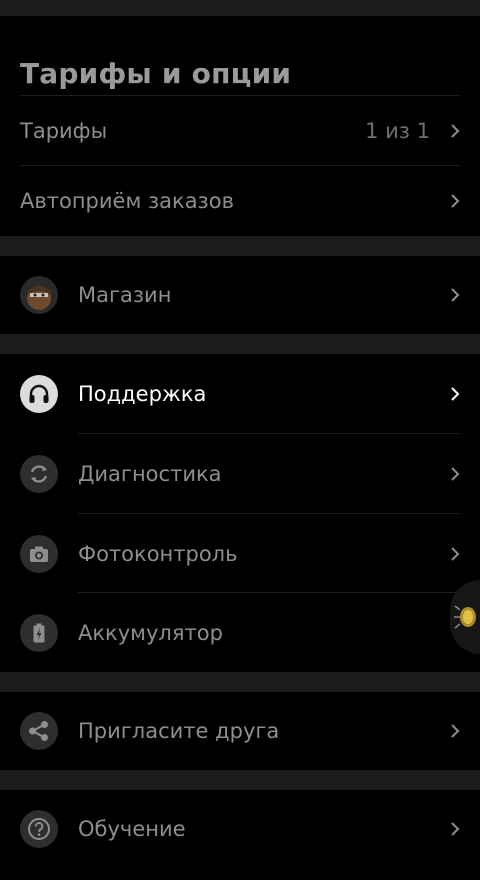  Describe the element at coordinates (39, 632) in the screenshot. I see `battery-icon` at that location.